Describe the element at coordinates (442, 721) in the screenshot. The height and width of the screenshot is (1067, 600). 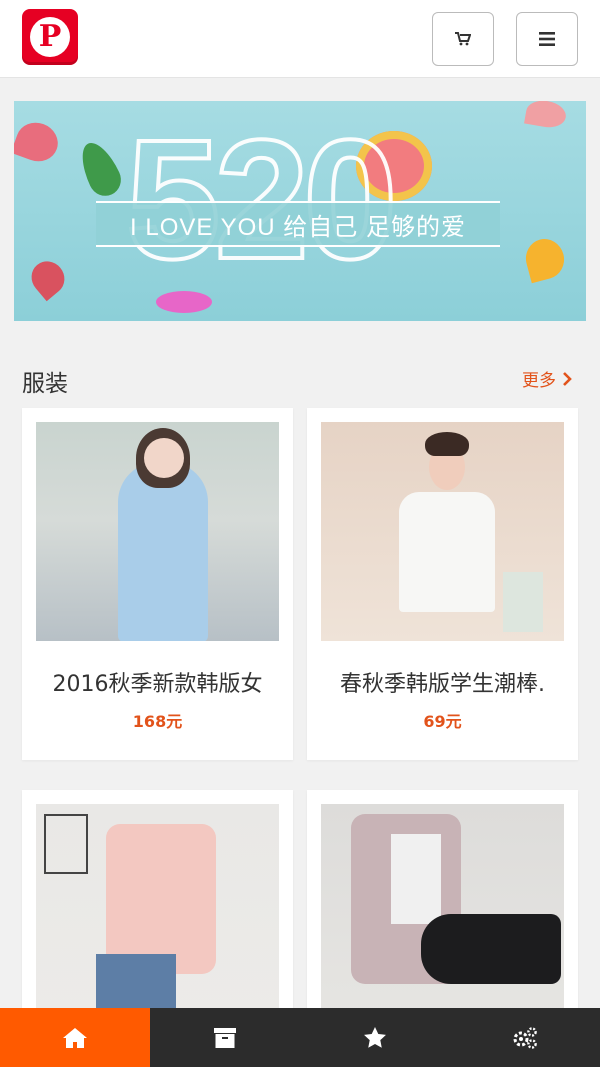
I see `product-price: 69元` at that location.